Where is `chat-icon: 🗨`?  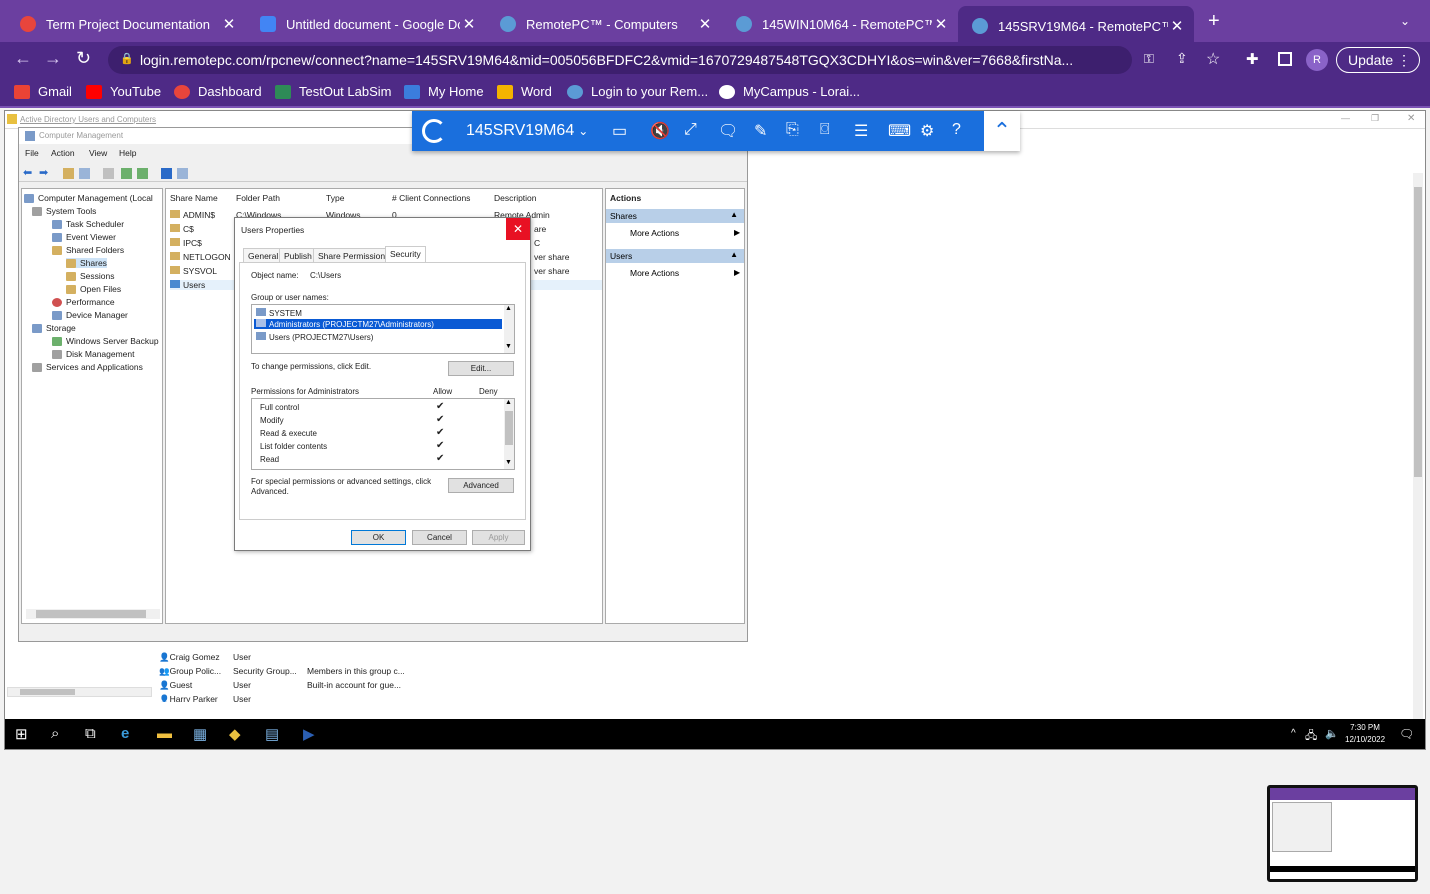 chat-icon: 🗨 is located at coordinates (728, 131).